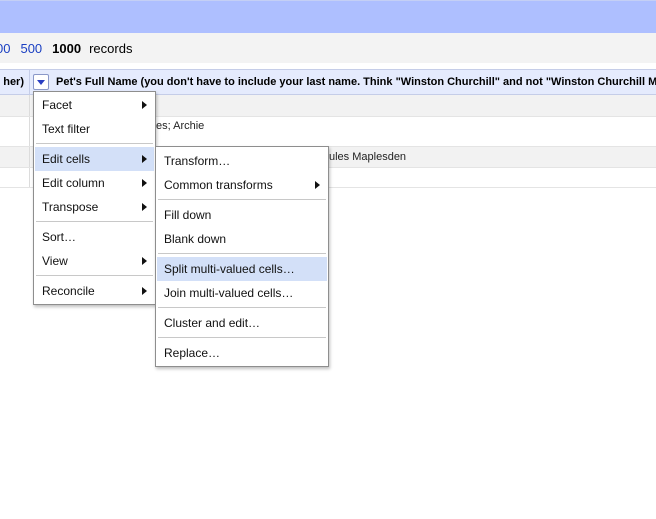 The height and width of the screenshot is (519, 656). I want to click on menu-item-text-filter: Text filter, so click(94, 129).